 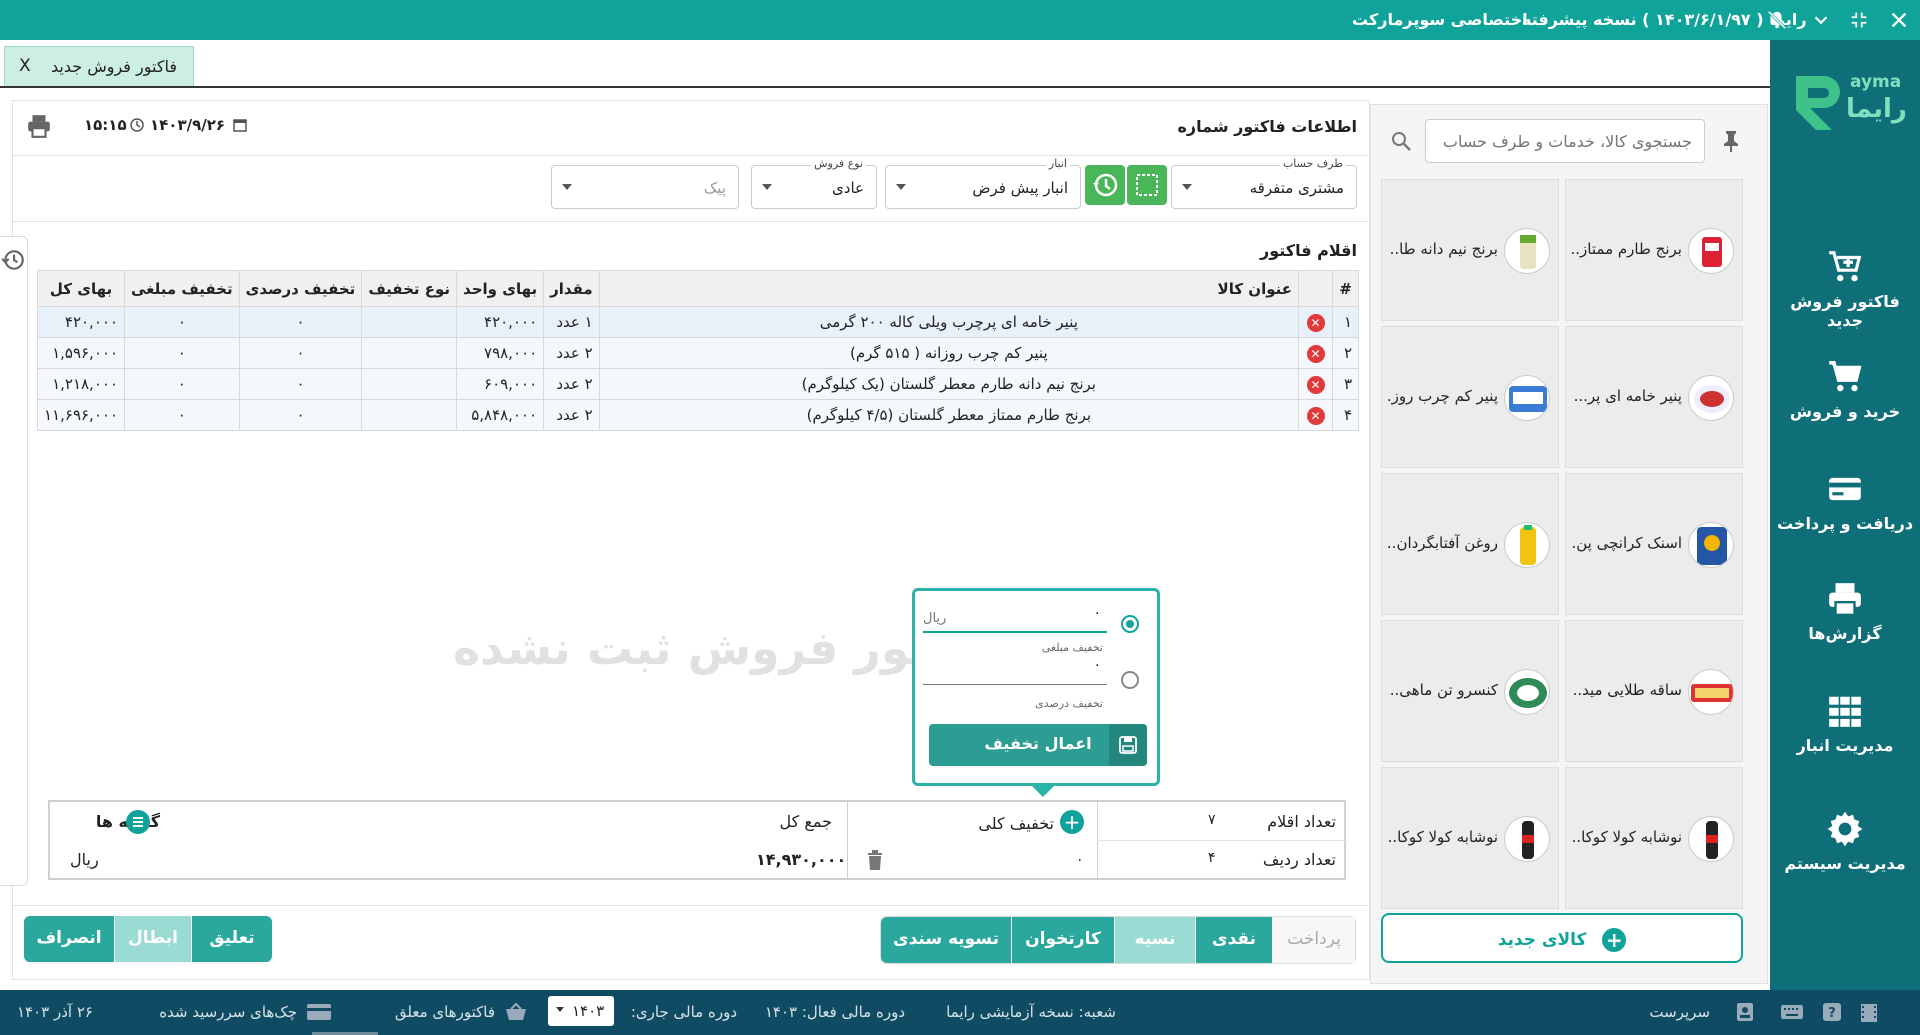 I want to click on menu-icon, so click(x=138, y=822).